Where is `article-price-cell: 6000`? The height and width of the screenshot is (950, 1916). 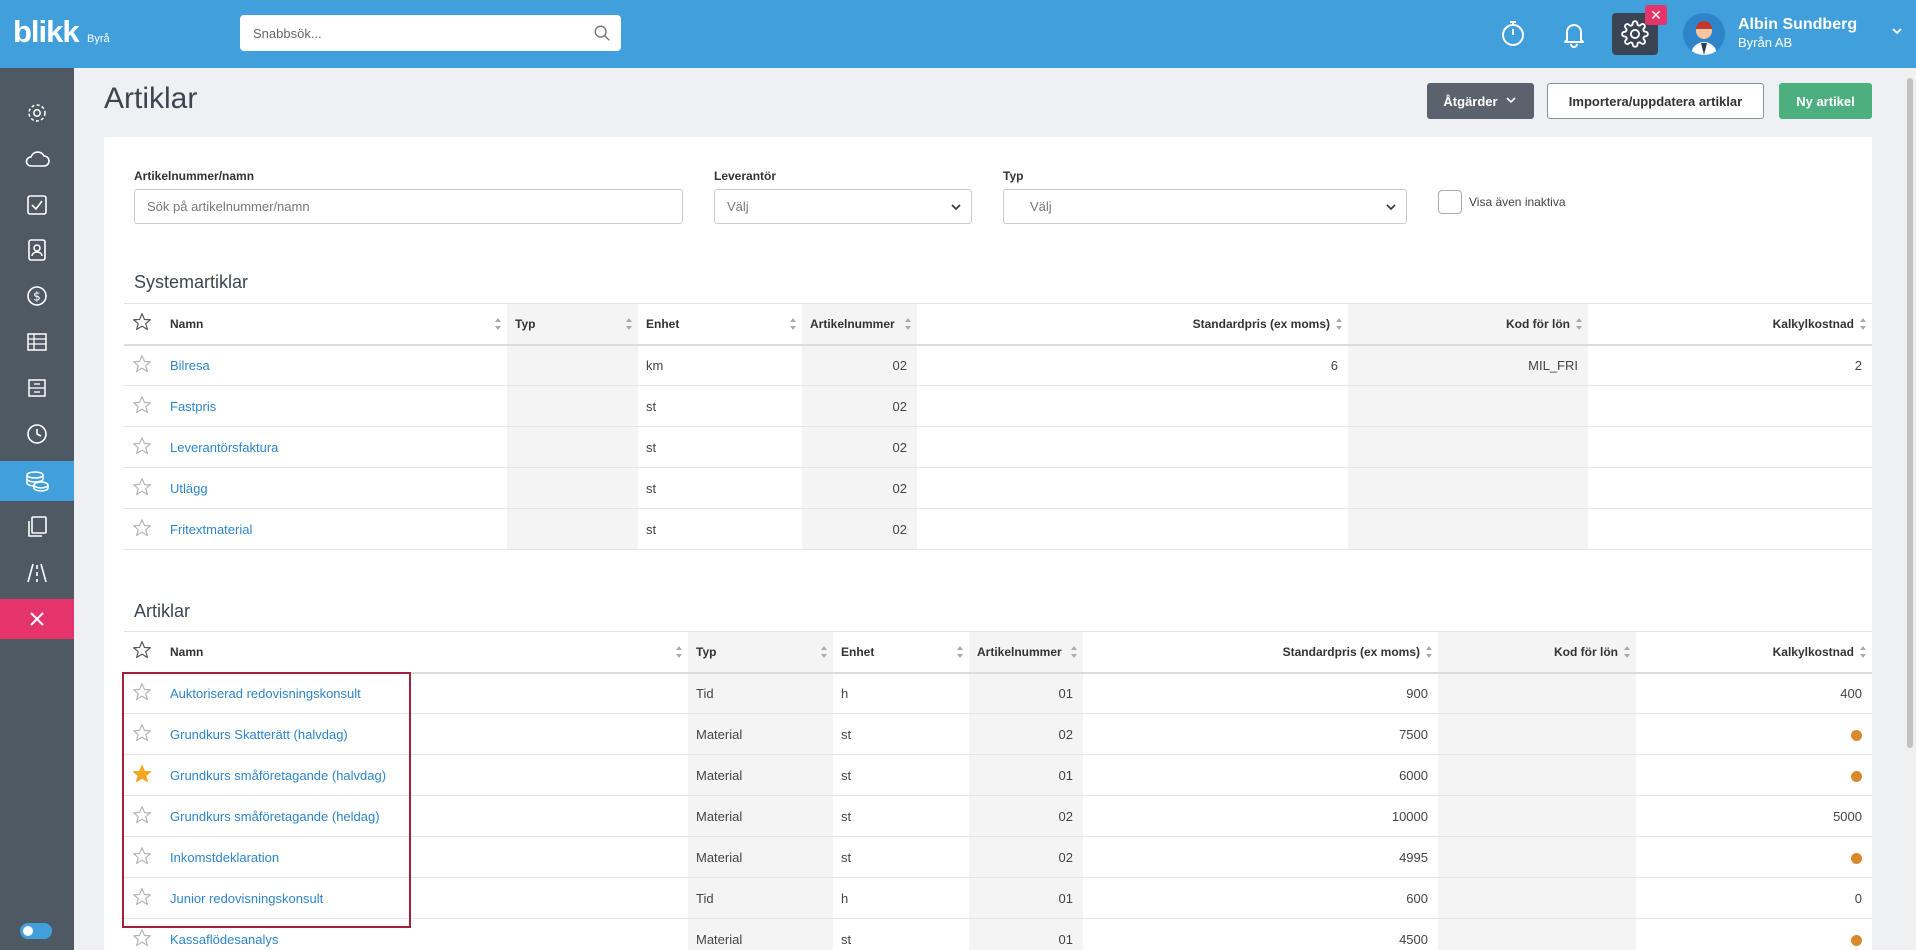
article-price-cell: 6000 is located at coordinates (1260, 775).